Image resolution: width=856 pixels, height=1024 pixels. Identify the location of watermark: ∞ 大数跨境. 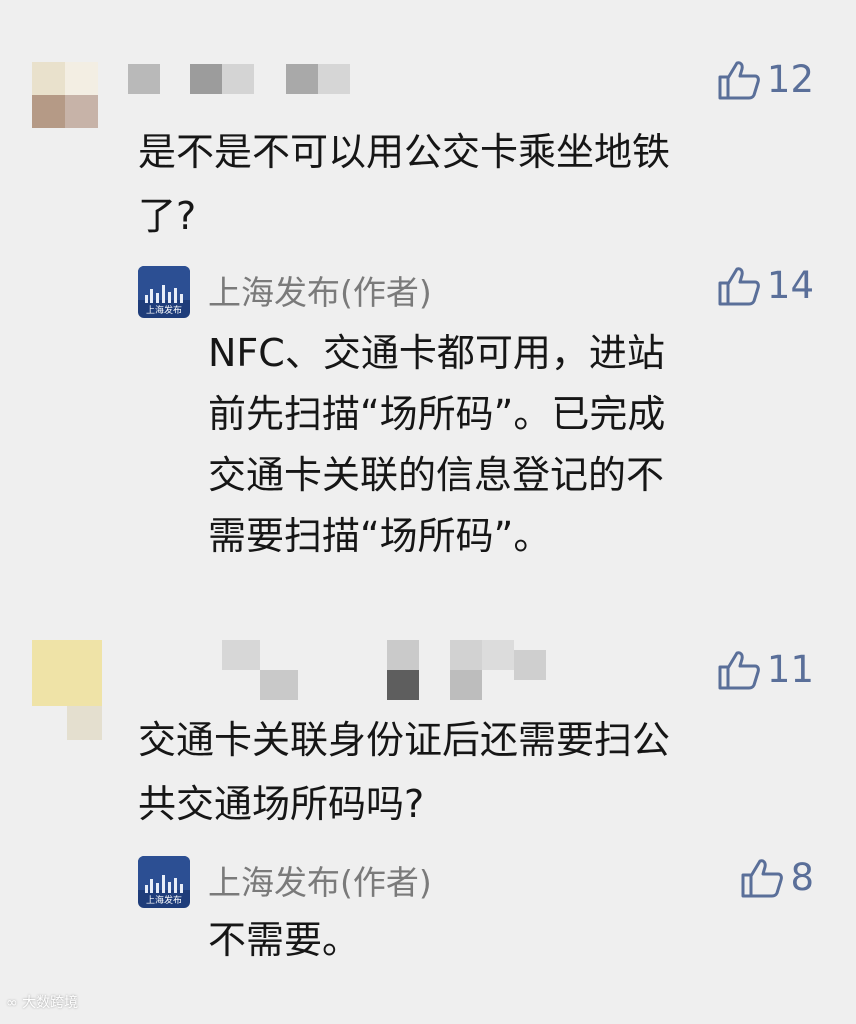
(42, 1003).